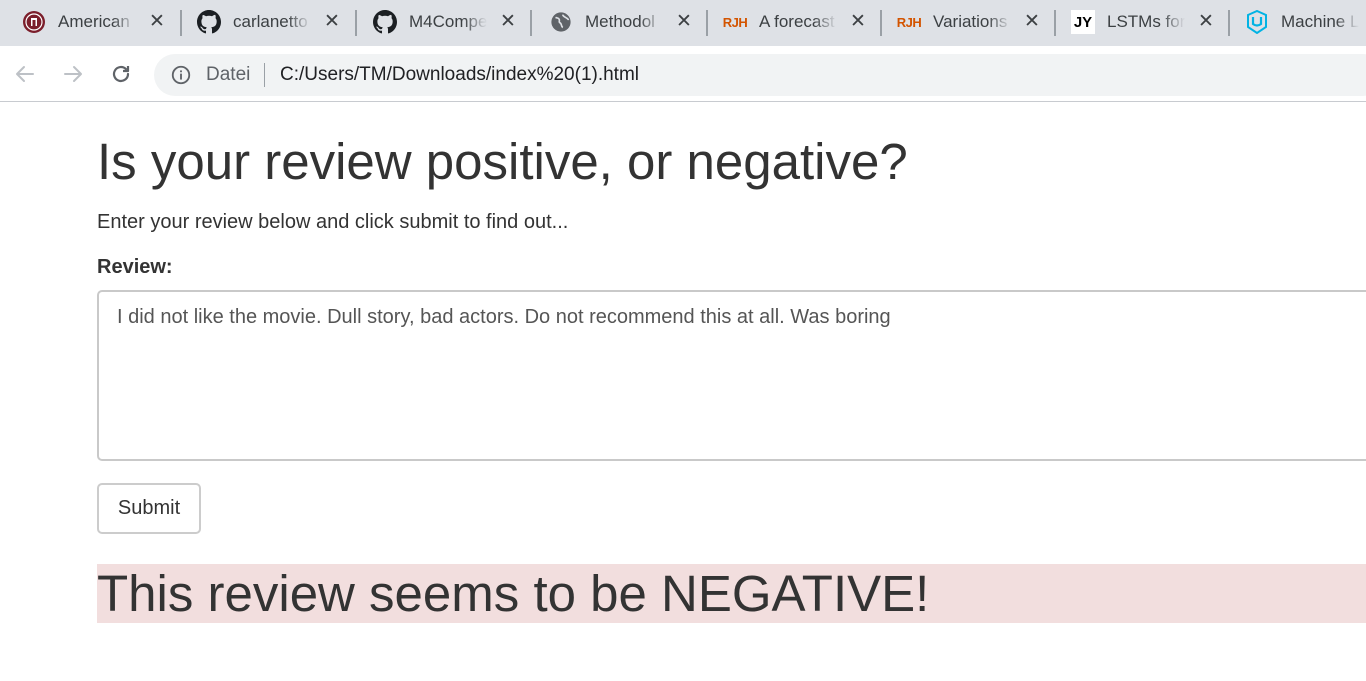 This screenshot has height=681, width=1366. I want to click on tab-title: Machine L, so click(1320, 21).